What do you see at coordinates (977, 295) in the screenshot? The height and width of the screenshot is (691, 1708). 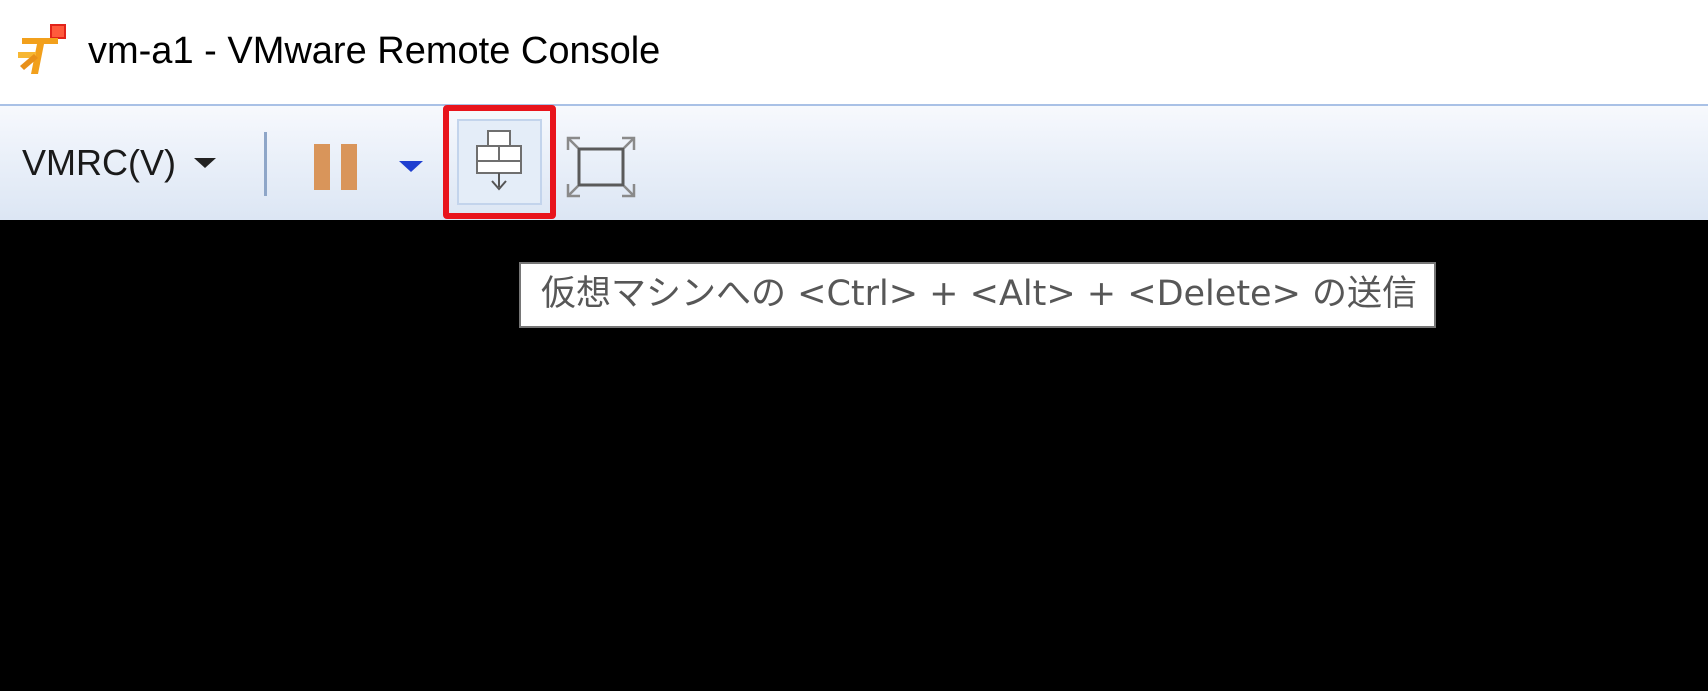 I see `tooltip: 仮想マシンへの <Ctrl> + <Alt> + <Delete> の送信` at bounding box center [977, 295].